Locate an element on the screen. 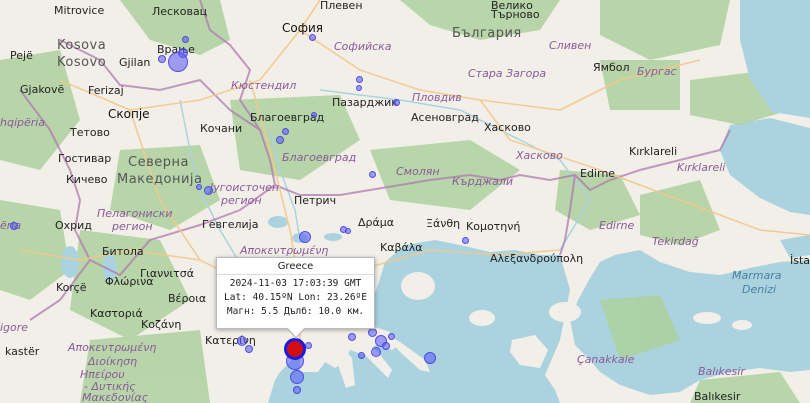 The width and height of the screenshot is (810, 403). label-gjilan: Gjilan is located at coordinates (135, 62).